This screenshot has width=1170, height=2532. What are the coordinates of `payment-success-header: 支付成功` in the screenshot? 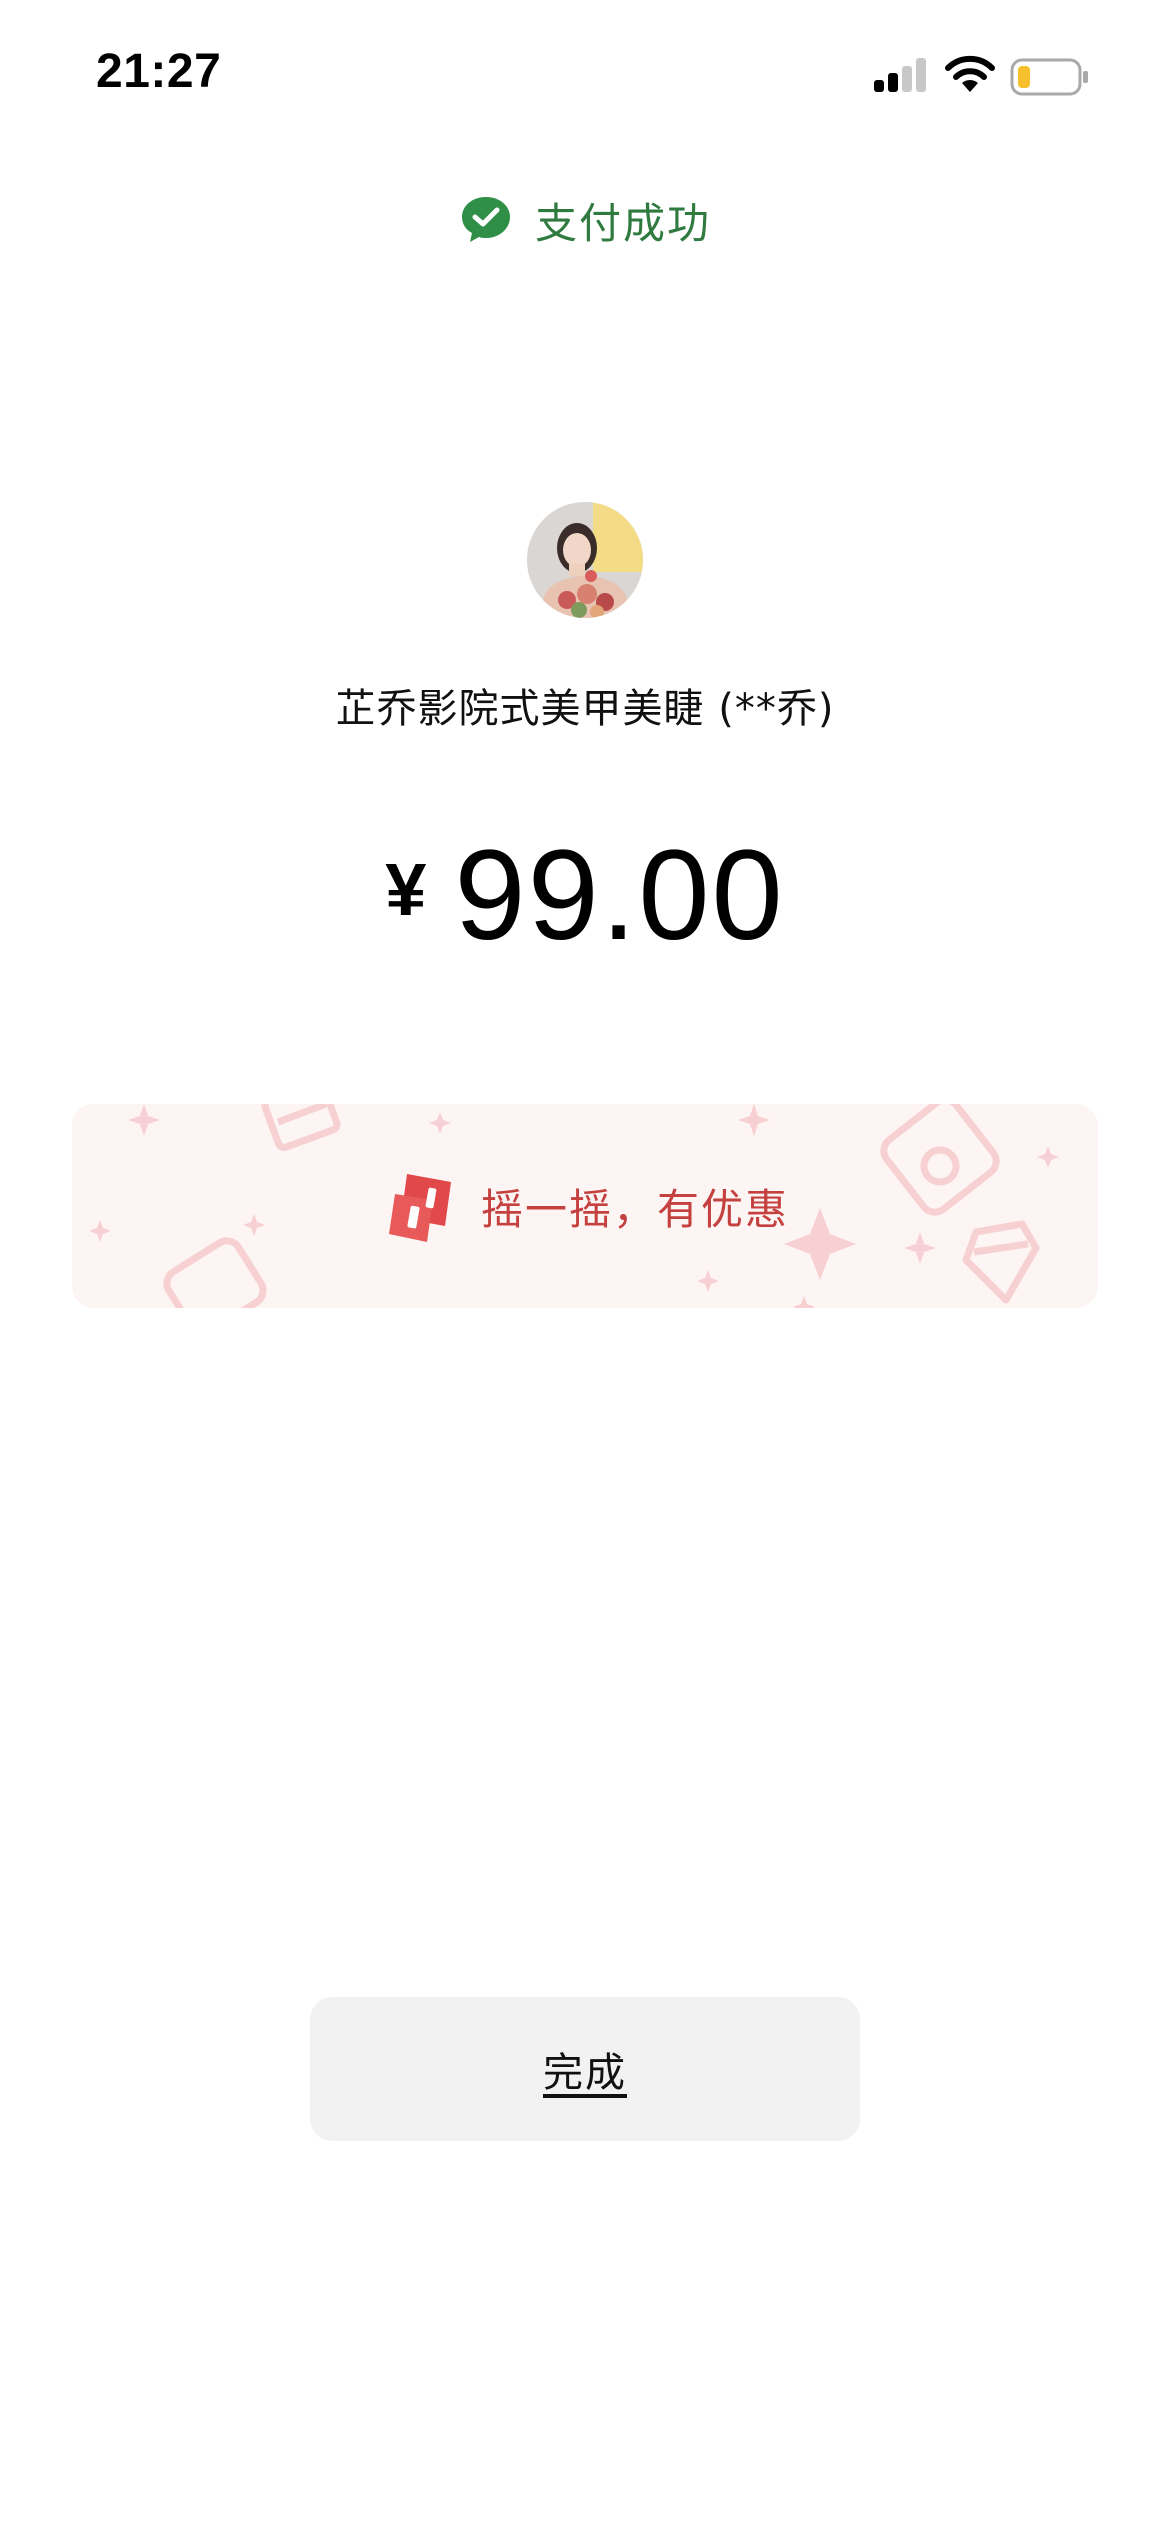 It's located at (585, 220).